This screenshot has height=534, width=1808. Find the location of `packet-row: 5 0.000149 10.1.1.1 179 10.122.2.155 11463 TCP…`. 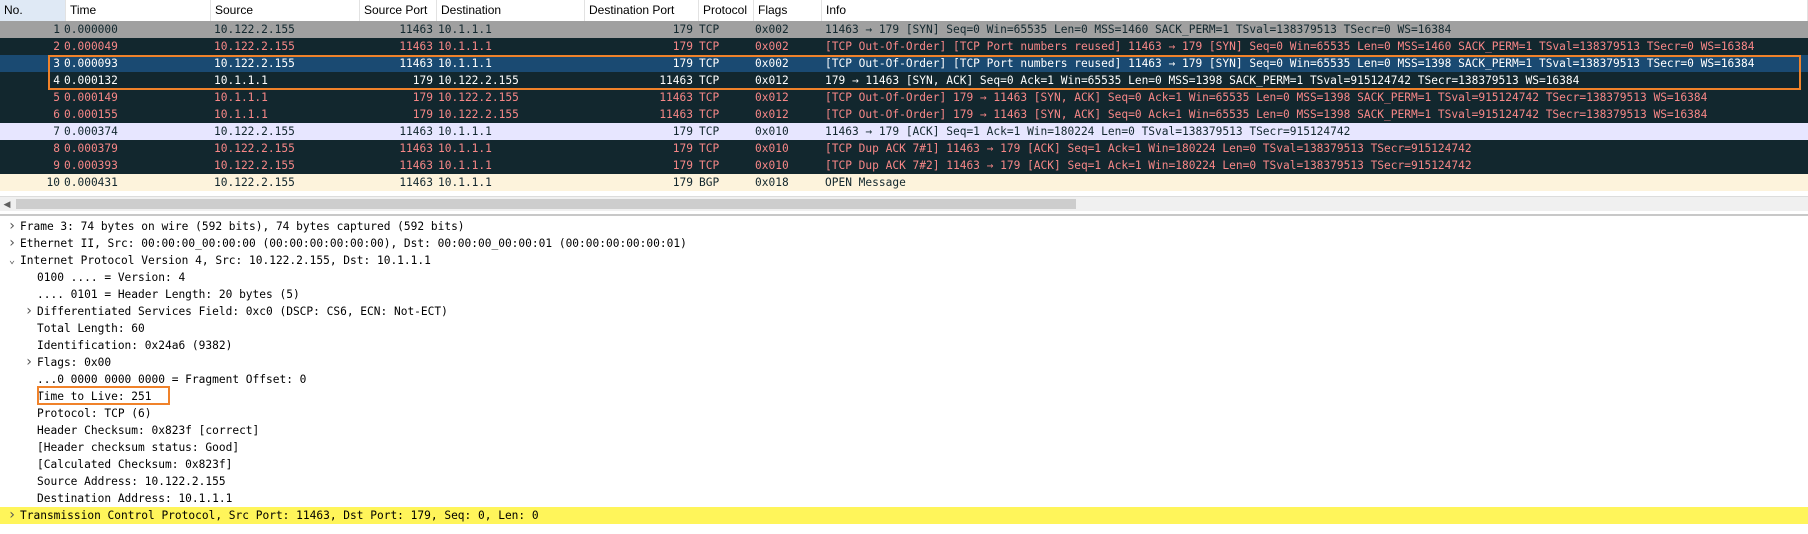

packet-row: 5 0.000149 10.1.1.1 179 10.122.2.155 11463 TCP… is located at coordinates (904, 97).